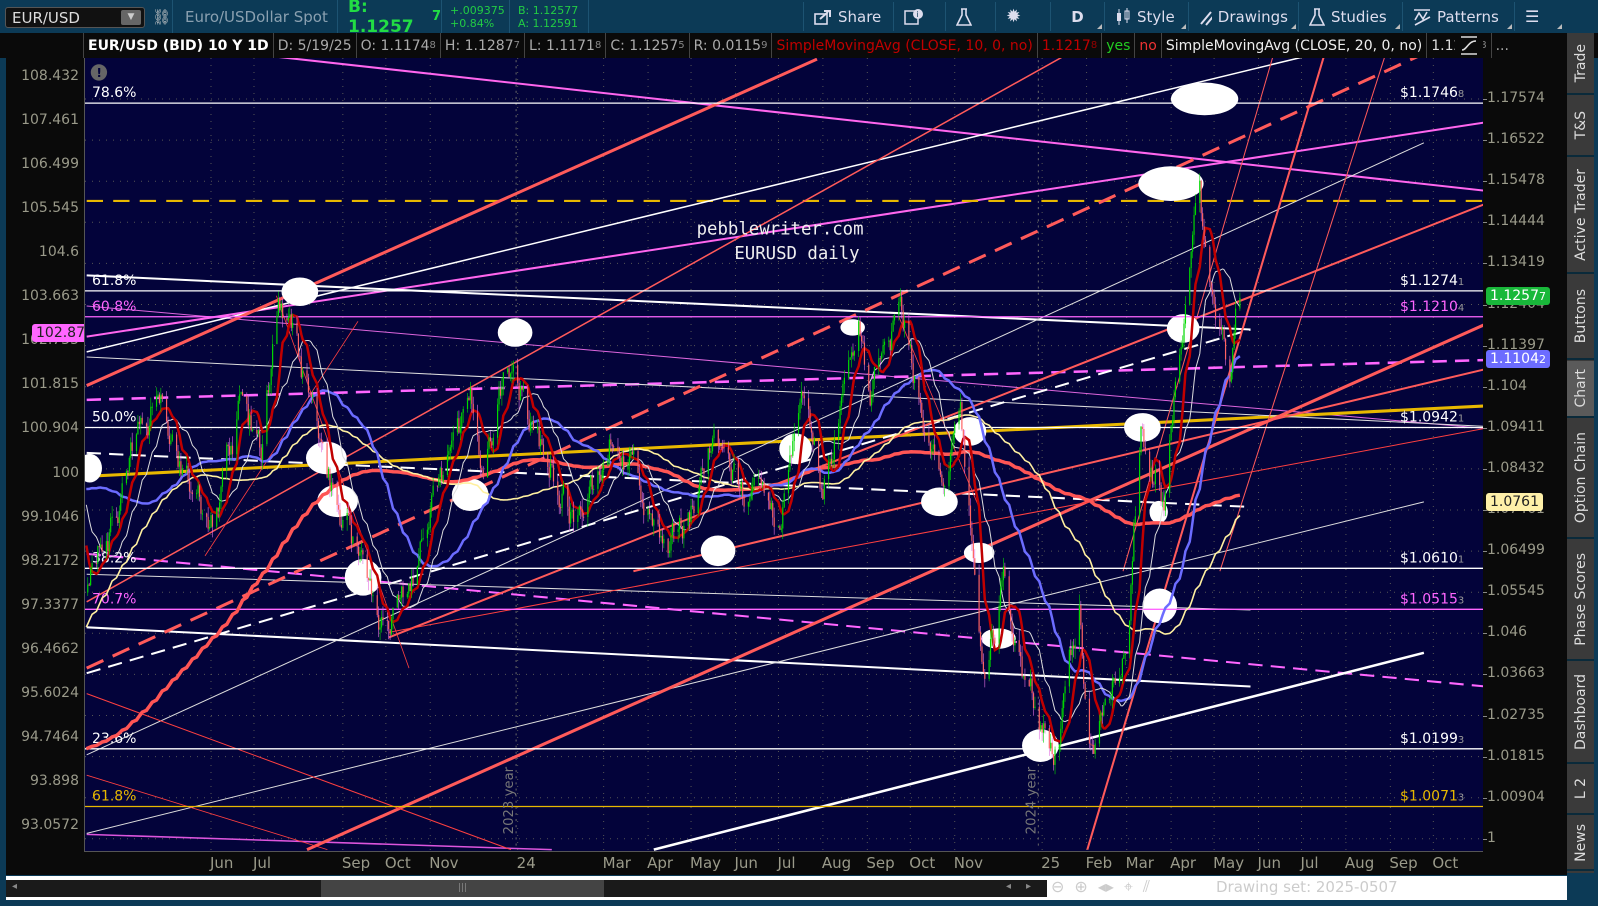  What do you see at coordinates (1429, 739) in the screenshot?
I see `fib-price-text: $1.0199` at bounding box center [1429, 739].